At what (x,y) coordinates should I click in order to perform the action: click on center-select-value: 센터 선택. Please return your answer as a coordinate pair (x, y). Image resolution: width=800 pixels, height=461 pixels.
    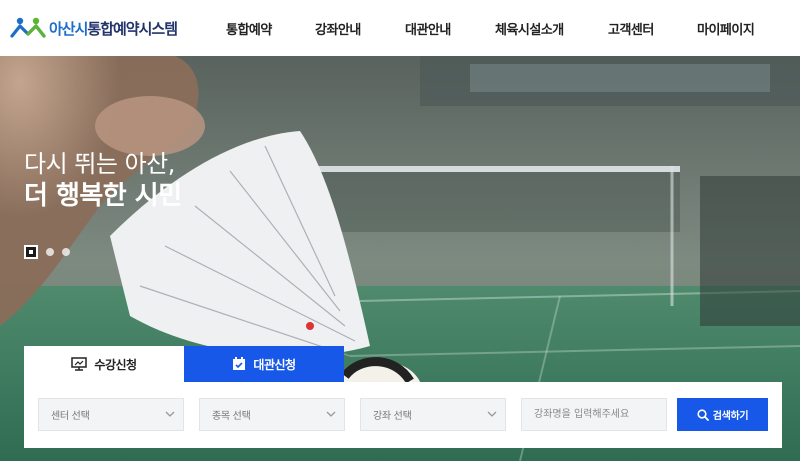
    Looking at the image, I should click on (70, 416).